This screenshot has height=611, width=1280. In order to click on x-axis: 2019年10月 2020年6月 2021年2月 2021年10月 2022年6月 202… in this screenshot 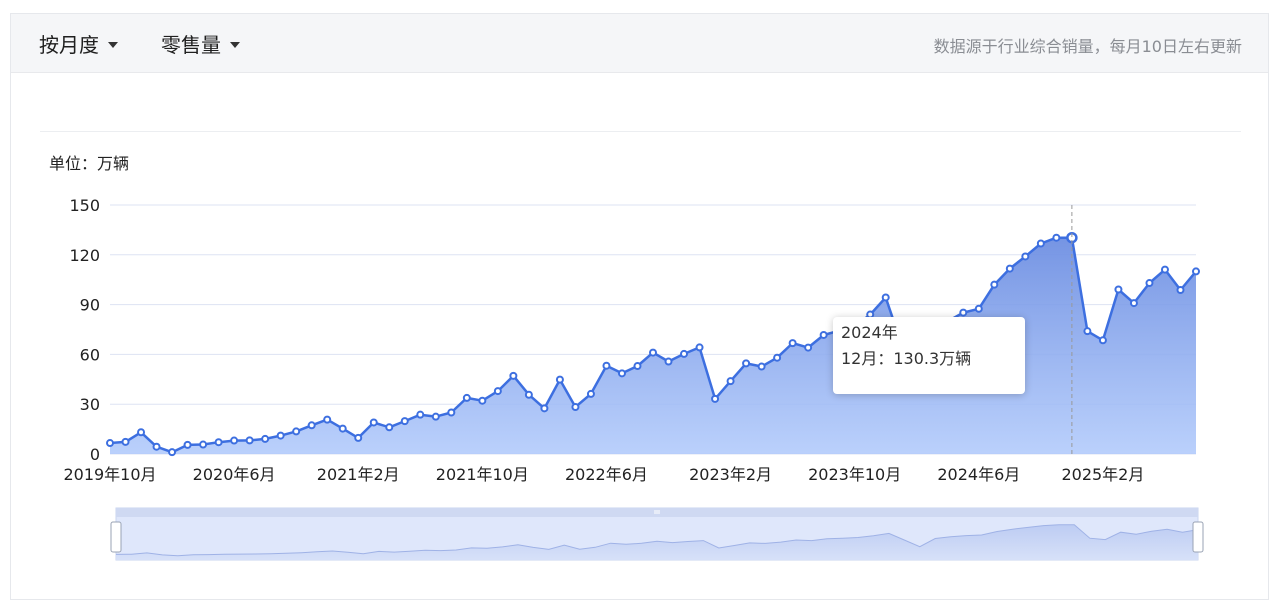, I will do `click(603, 474)`.